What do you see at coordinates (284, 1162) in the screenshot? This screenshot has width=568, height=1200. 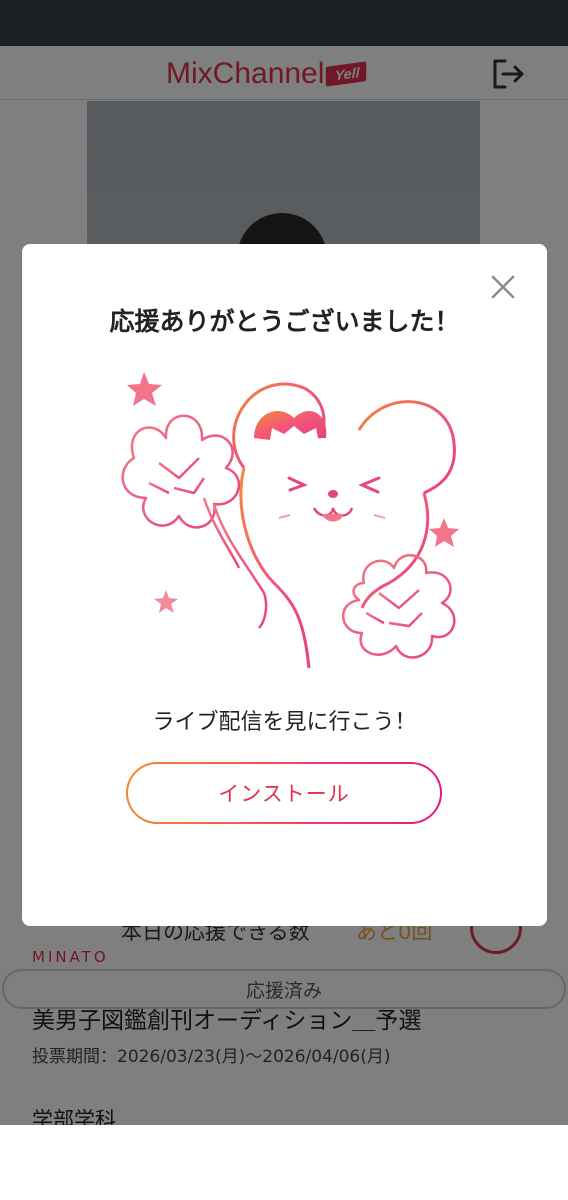 I see `bottom-blank-area` at bounding box center [284, 1162].